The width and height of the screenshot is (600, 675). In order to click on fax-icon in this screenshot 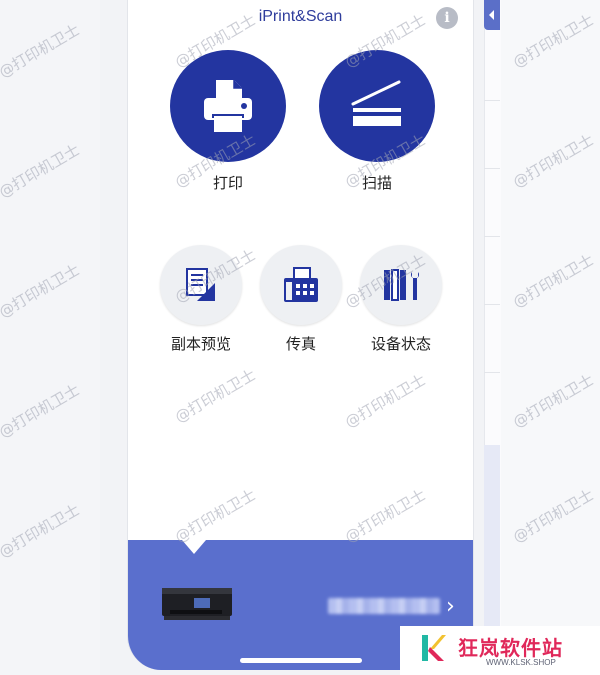, I will do `click(301, 284)`.